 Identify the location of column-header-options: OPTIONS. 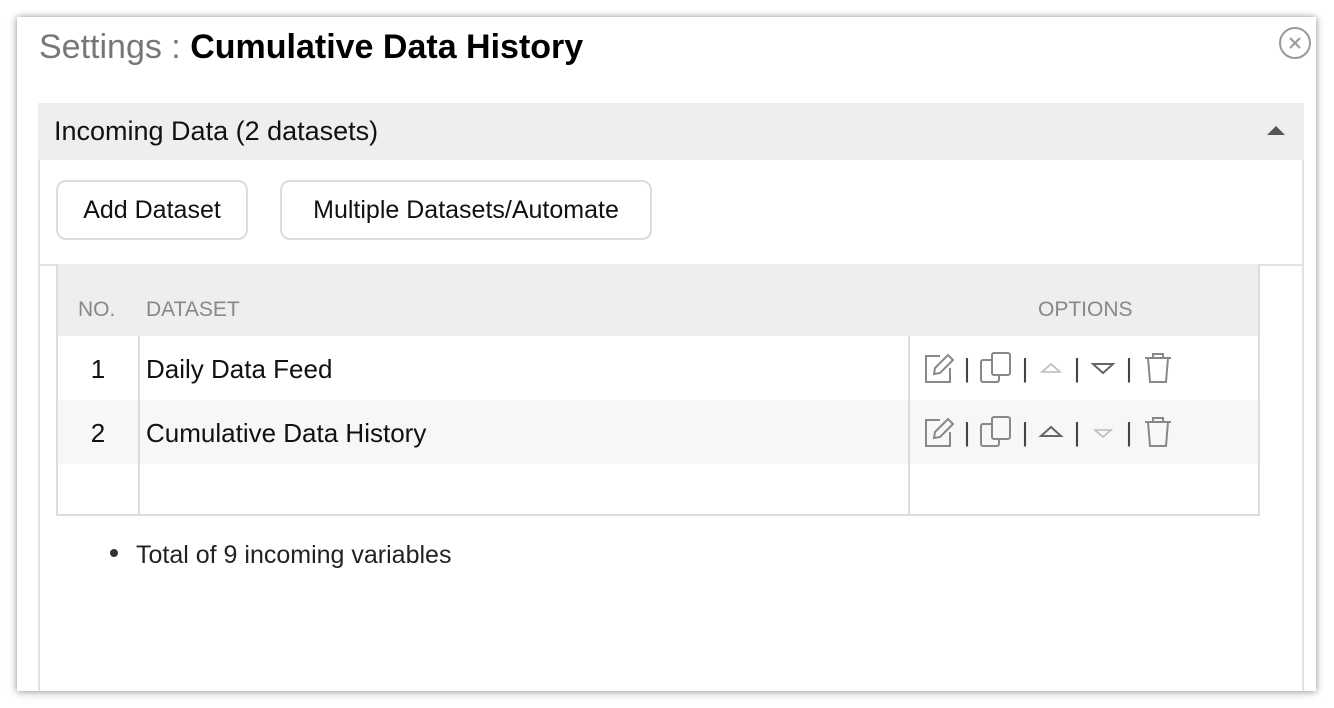
(1085, 309).